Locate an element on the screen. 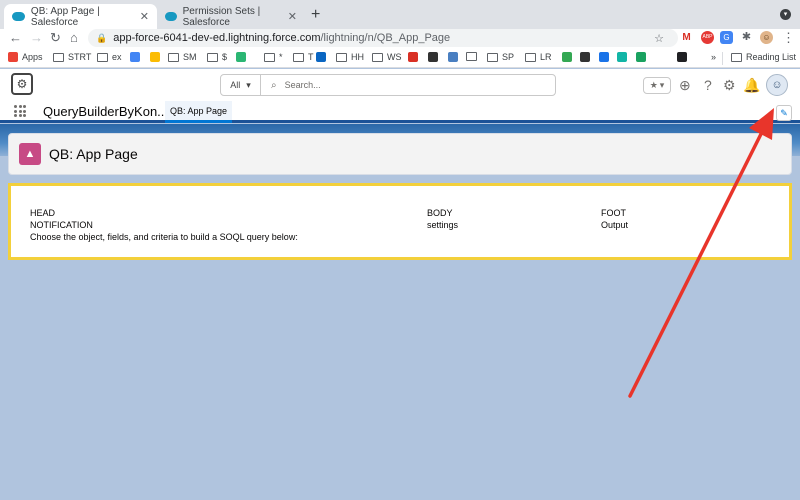 This screenshot has height=500, width=800. bookmark-star-icon: ☆ is located at coordinates (659, 38).